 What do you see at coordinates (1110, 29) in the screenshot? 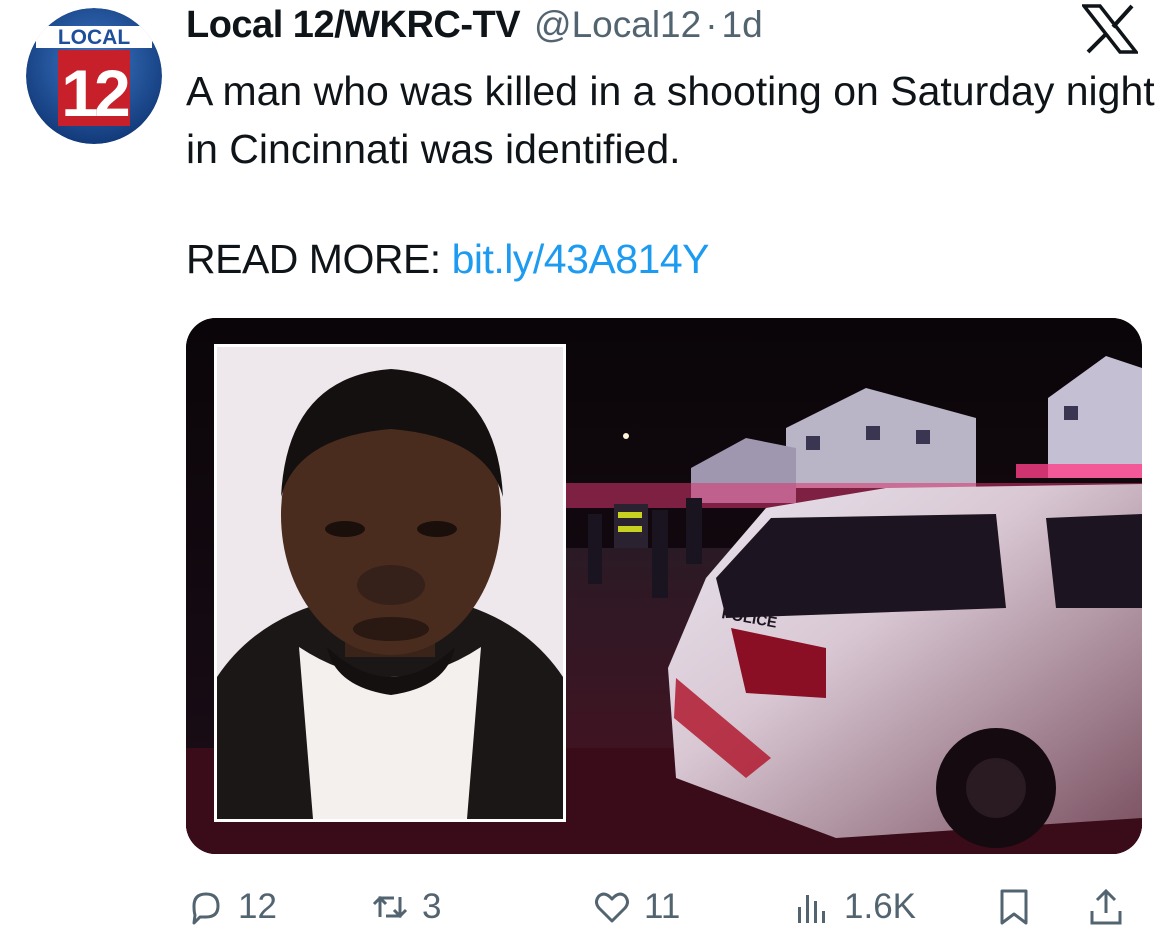
I see `x-logo-icon` at bounding box center [1110, 29].